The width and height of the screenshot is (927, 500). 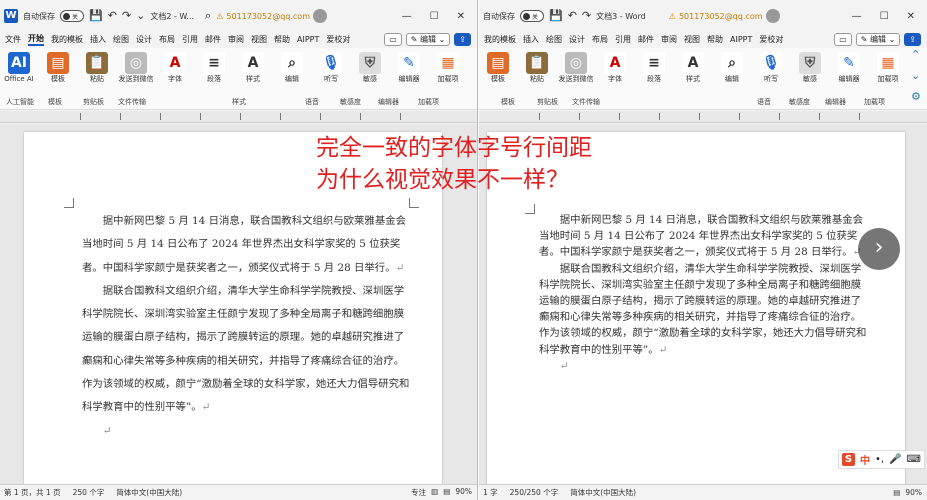 I want to click on tab-home: 开始, so click(x=36, y=39).